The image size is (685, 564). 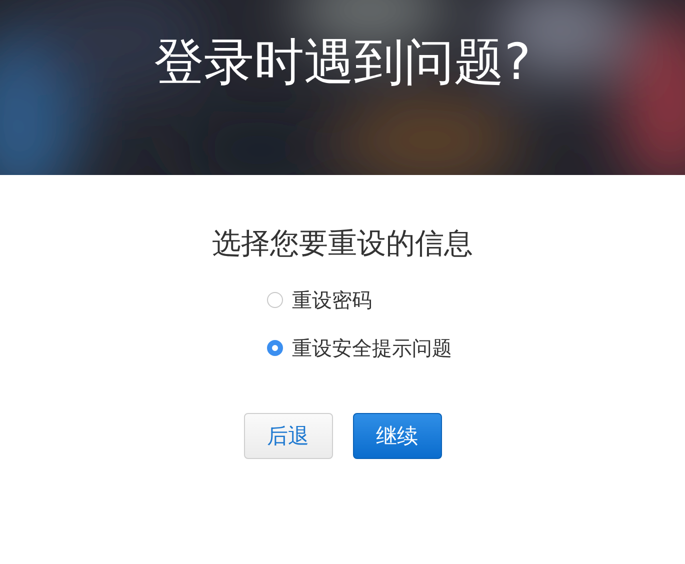 What do you see at coordinates (397, 436) in the screenshot?
I see `continue-button: 继续` at bounding box center [397, 436].